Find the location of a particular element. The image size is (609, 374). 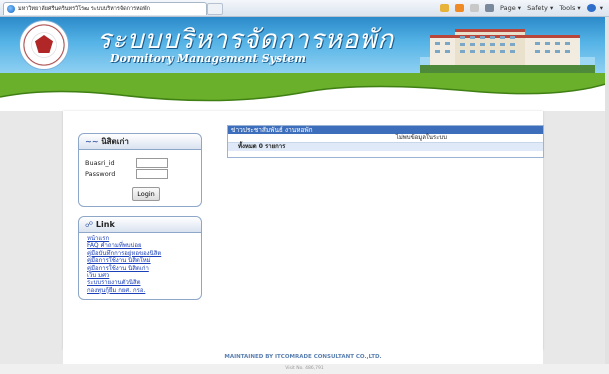

link-box-title: Link is located at coordinates (105, 224).